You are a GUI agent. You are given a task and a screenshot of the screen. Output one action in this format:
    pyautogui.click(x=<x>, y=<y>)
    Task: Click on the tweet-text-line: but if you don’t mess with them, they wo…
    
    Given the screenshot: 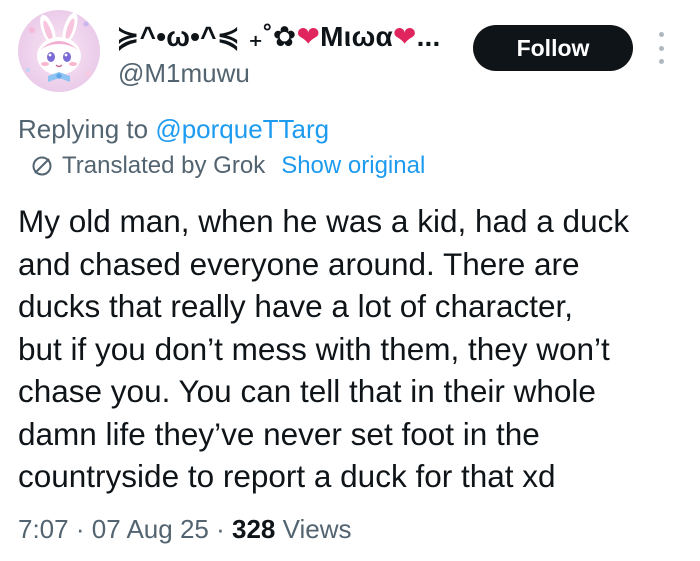 What is the action you would take?
    pyautogui.click(x=314, y=348)
    